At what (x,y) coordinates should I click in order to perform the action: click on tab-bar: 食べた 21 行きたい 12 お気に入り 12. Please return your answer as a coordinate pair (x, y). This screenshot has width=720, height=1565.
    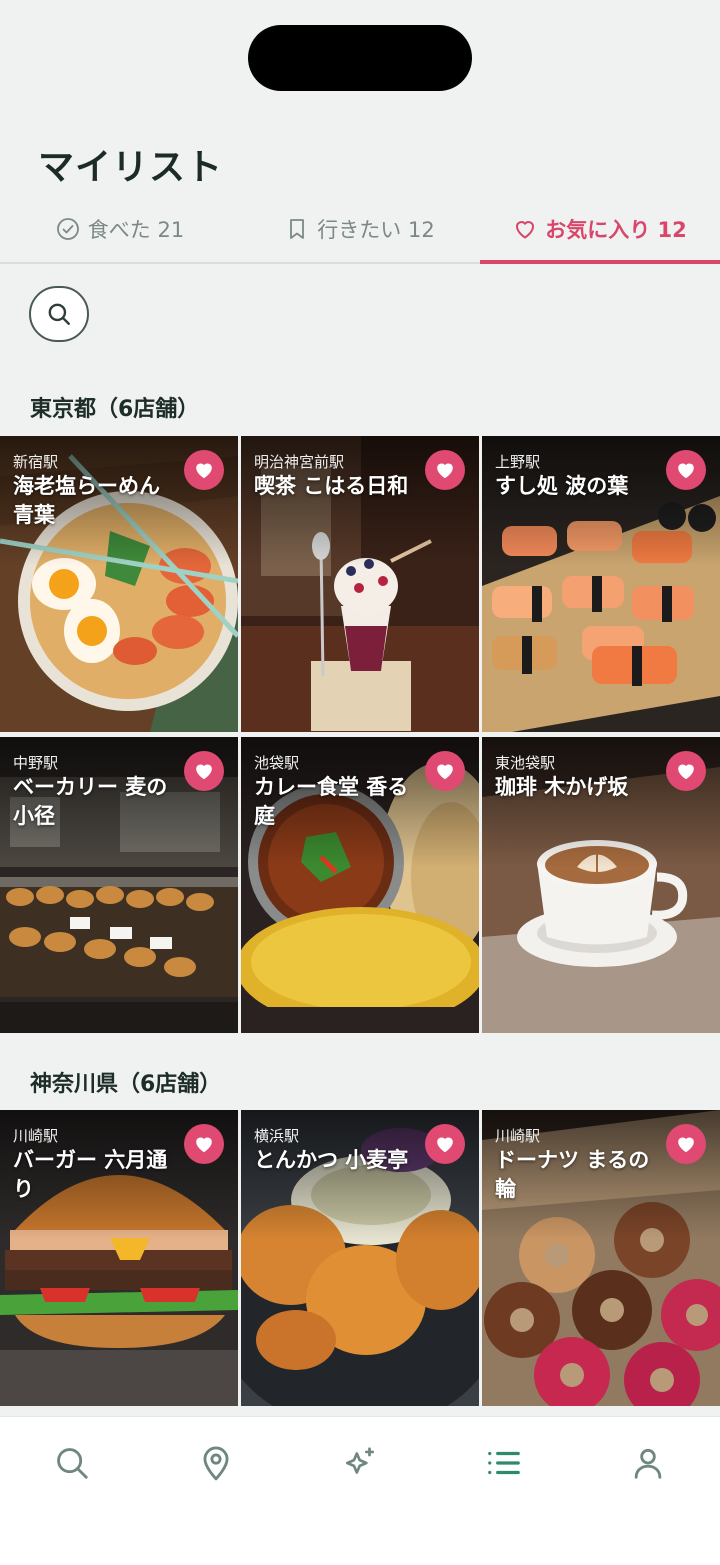
    Looking at the image, I should click on (360, 230).